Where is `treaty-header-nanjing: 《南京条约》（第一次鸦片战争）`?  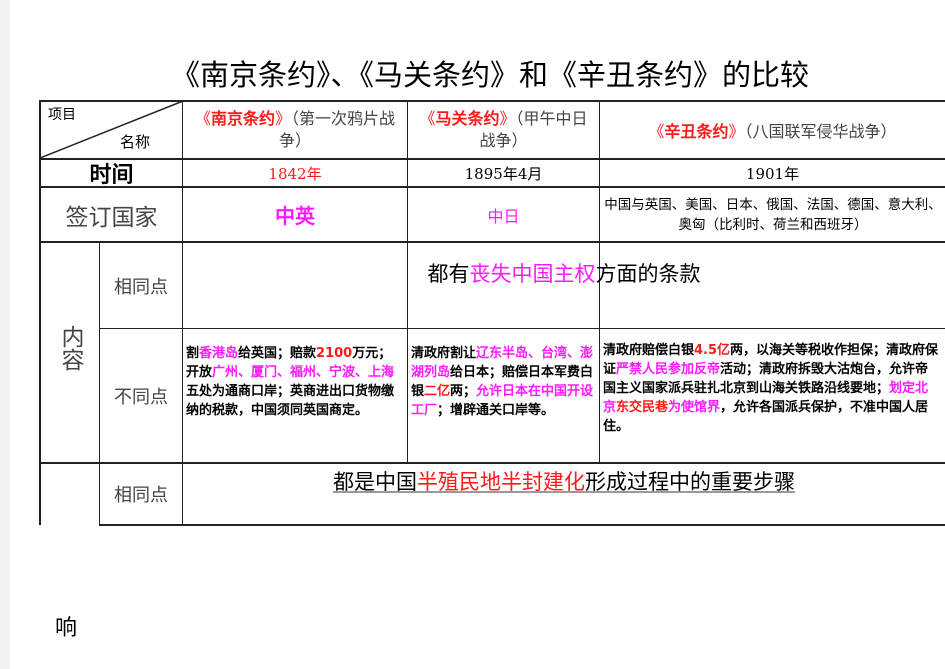
treaty-header-nanjing: 《南京条约》（第一次鸦片战争） is located at coordinates (295, 130).